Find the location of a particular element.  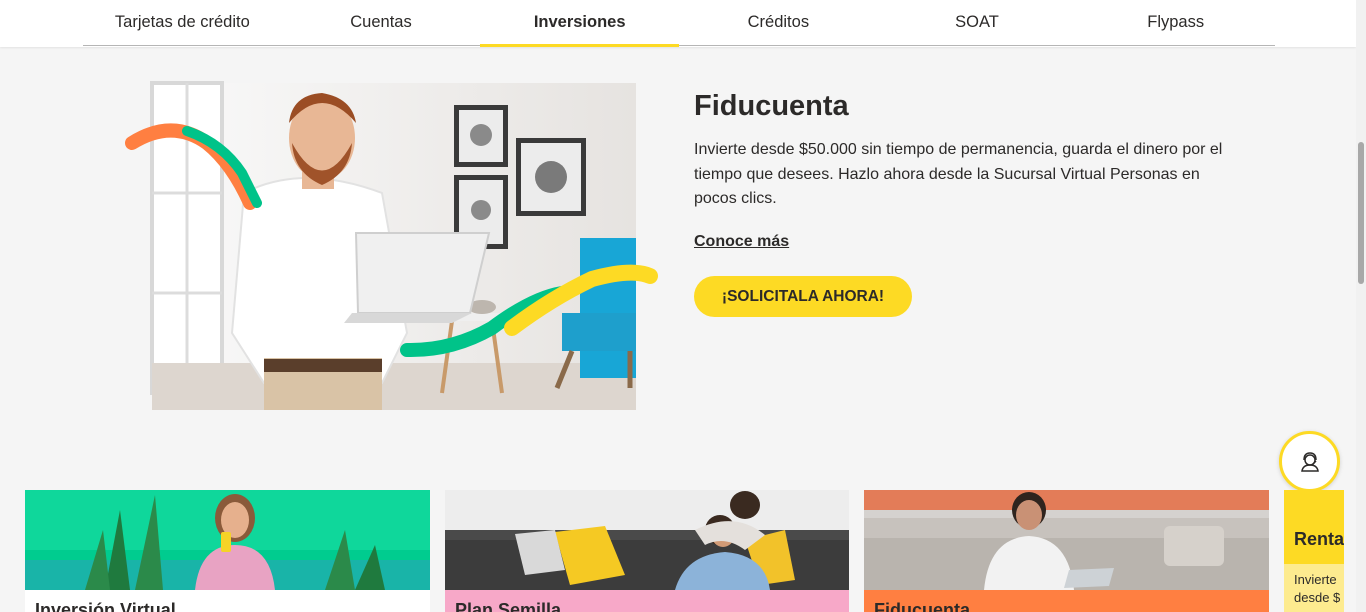

card-renta: Renta Invierte desde $ is located at coordinates (1314, 551).